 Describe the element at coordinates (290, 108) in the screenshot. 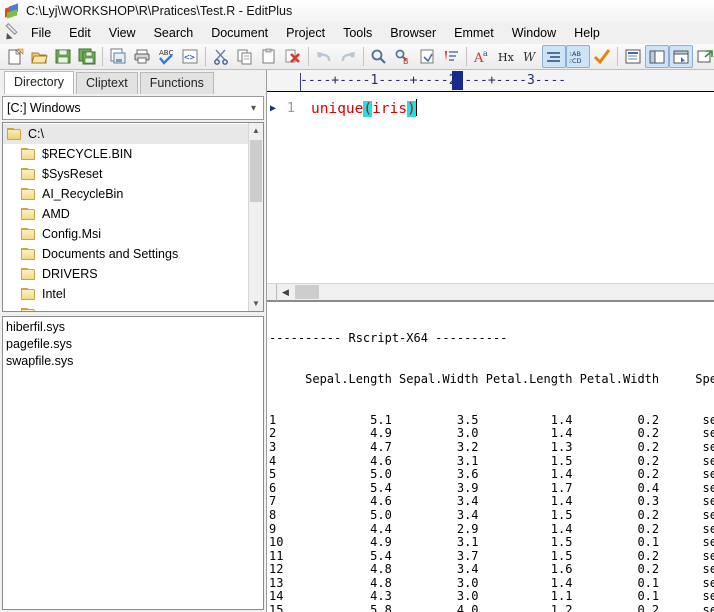

I see `line-number: 1` at that location.